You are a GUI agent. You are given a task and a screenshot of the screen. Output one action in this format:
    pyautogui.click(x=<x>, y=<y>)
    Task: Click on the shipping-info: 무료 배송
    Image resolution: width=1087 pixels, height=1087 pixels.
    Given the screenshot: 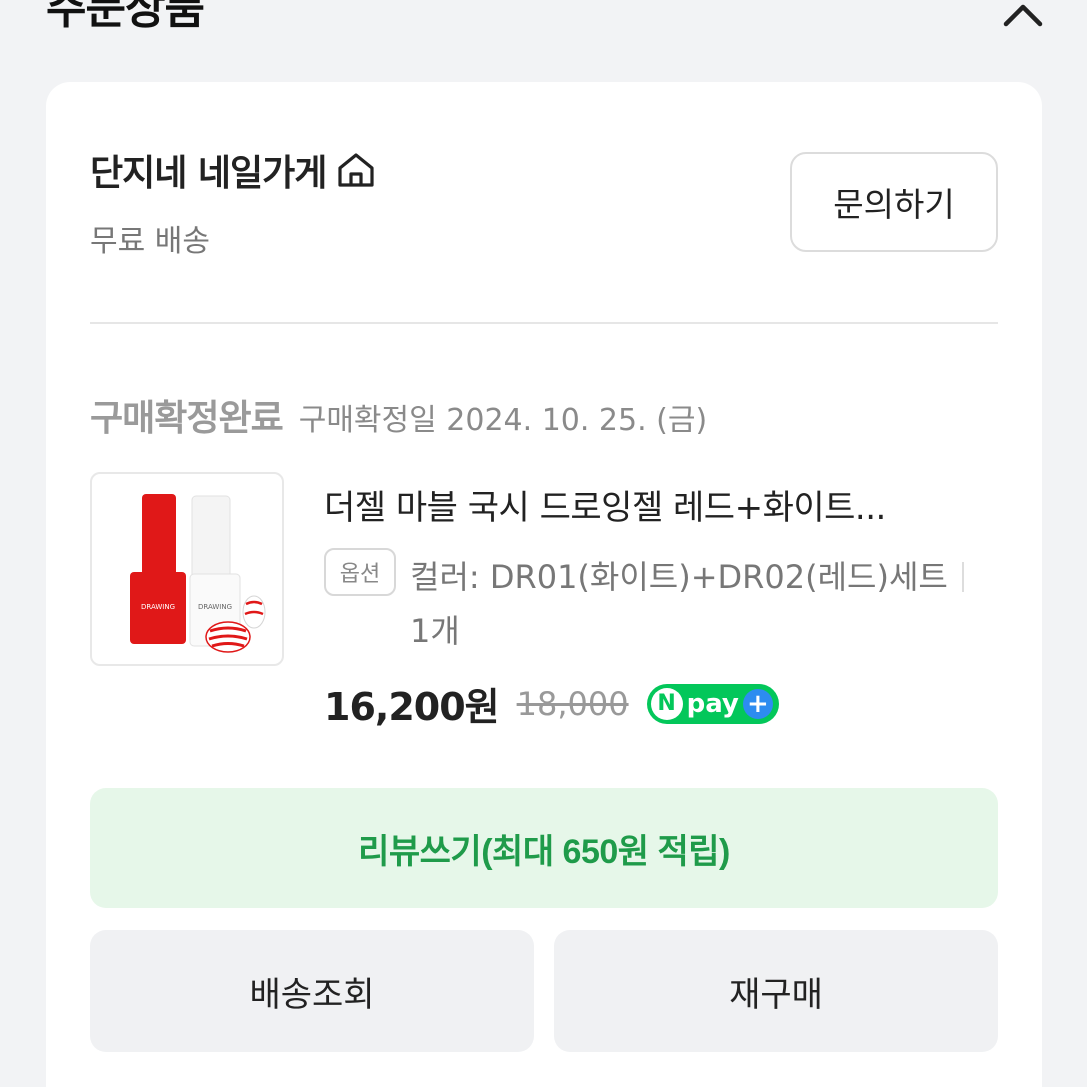 What is the action you would take?
    pyautogui.click(x=150, y=241)
    